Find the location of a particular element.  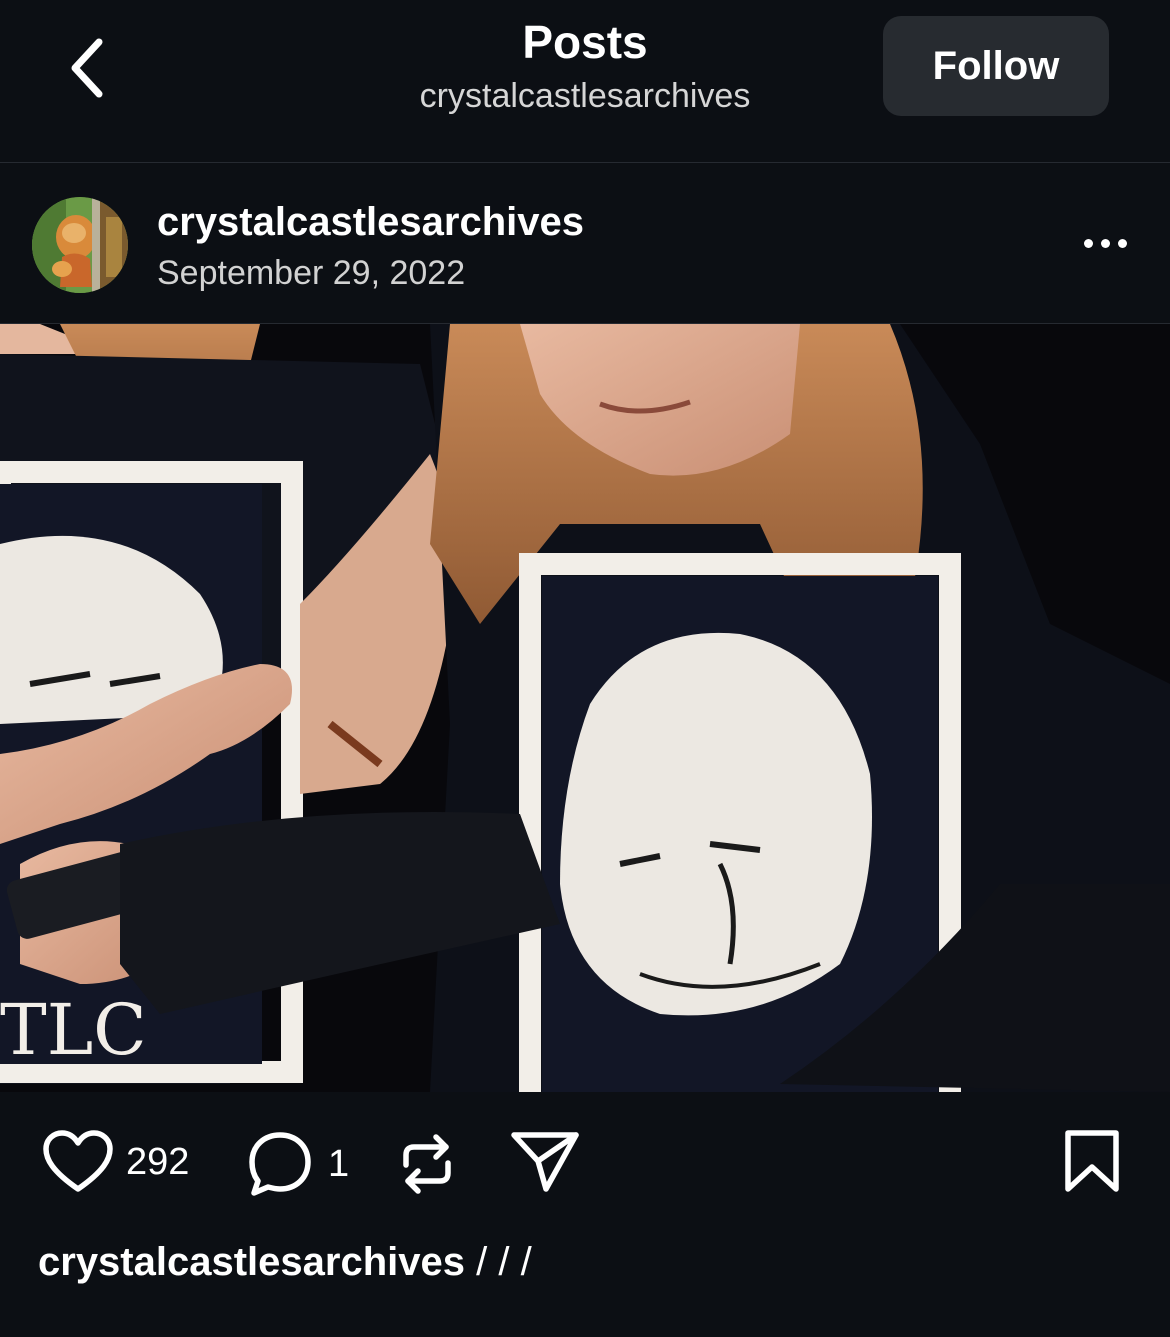

share-button is located at coordinates (545, 1162).